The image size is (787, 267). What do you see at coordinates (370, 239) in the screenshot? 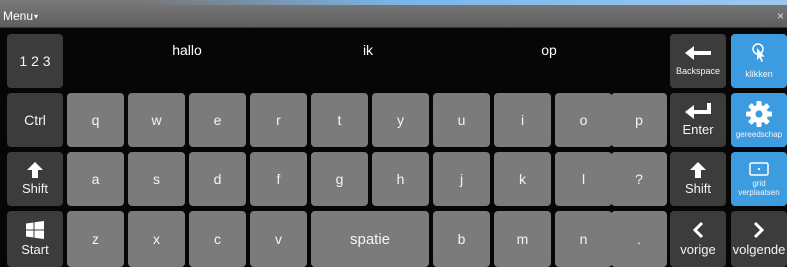
I see `space-key: spatie` at bounding box center [370, 239].